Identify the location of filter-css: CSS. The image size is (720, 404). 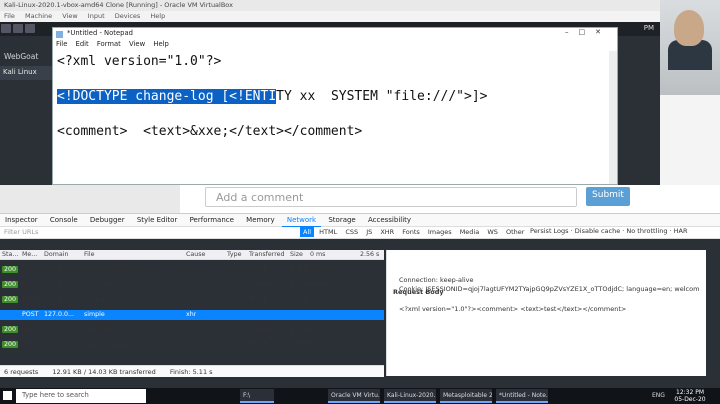
(351, 232).